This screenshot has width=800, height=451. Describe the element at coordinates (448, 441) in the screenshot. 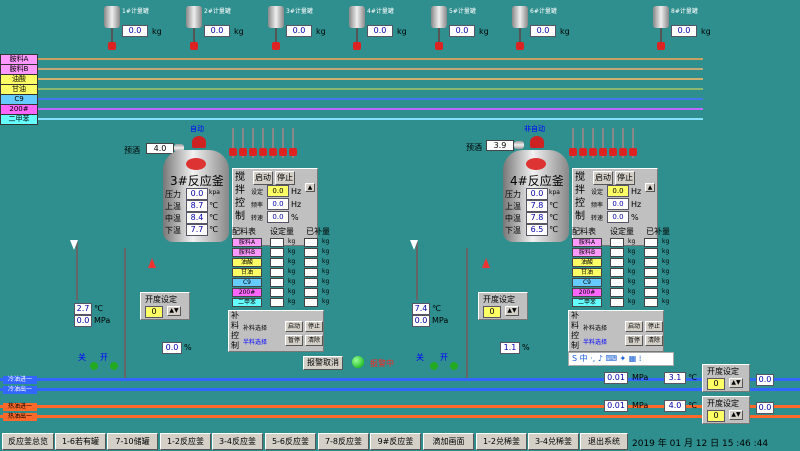

I see `nav-button: 滴加画面` at that location.